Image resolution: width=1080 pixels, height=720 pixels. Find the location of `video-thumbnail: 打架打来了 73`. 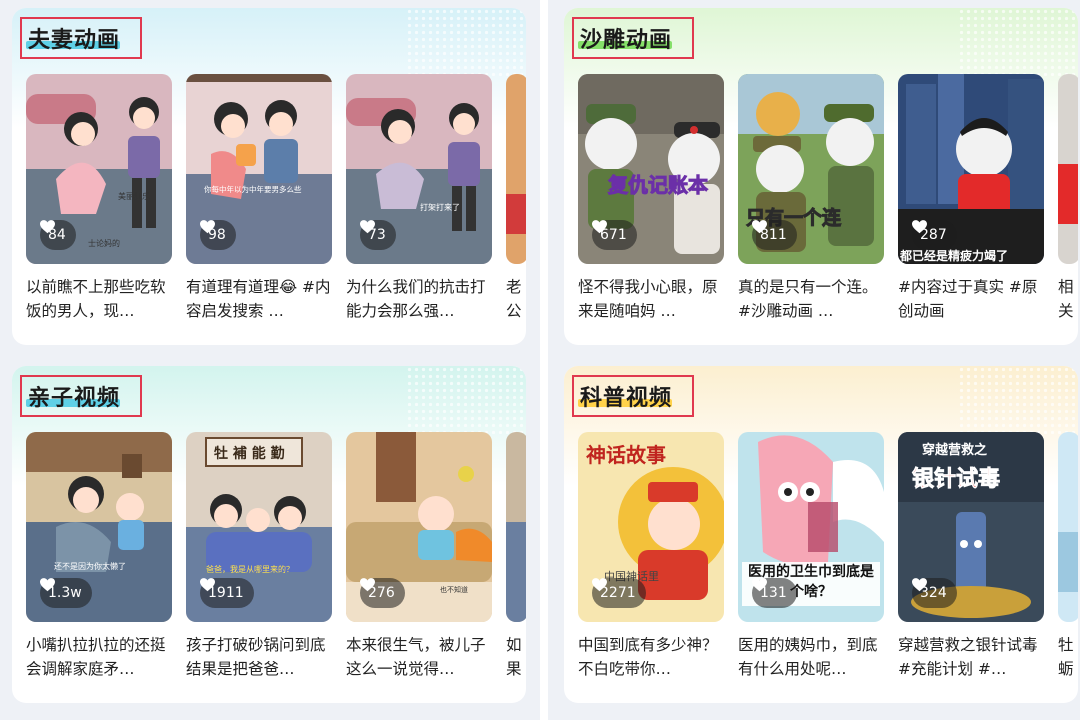

video-thumbnail: 打架打来了 73 is located at coordinates (419, 169).